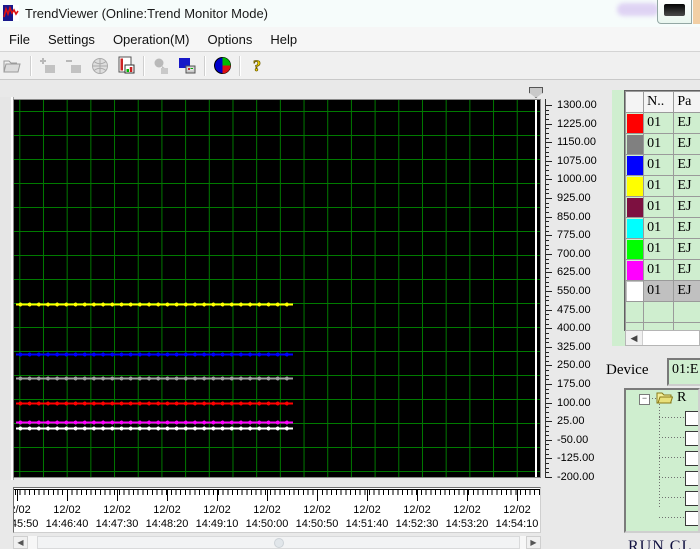 The width and height of the screenshot is (700, 549). I want to click on time-cursor-handle, so click(536, 92).